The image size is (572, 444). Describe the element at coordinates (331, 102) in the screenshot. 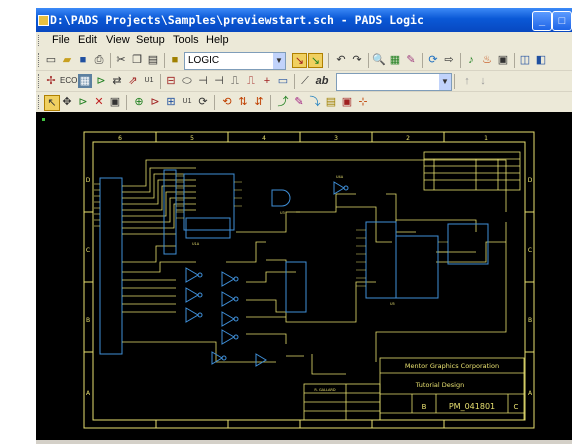

I see `report-icon: ▤` at that location.